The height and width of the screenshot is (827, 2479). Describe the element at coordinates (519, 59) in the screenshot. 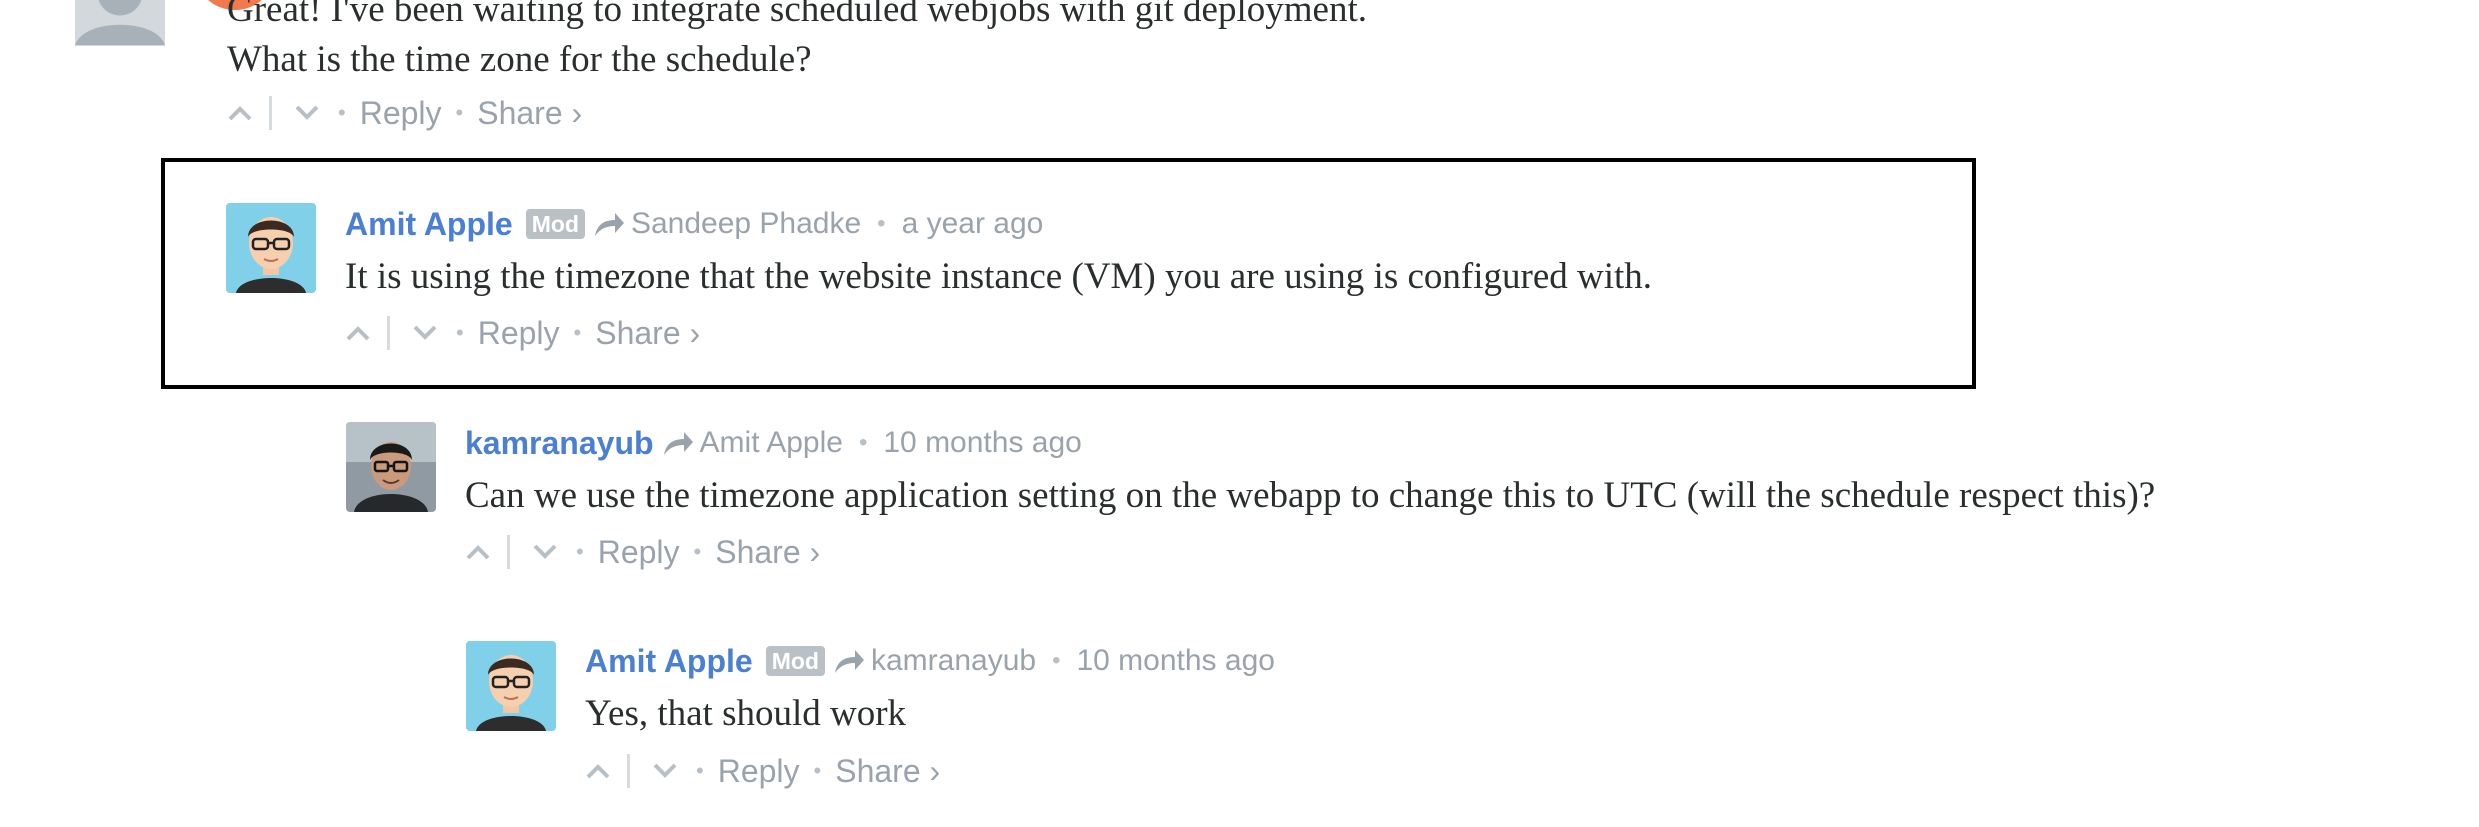

I see `comment-top-line2: What is the time zone for the schedule?` at that location.